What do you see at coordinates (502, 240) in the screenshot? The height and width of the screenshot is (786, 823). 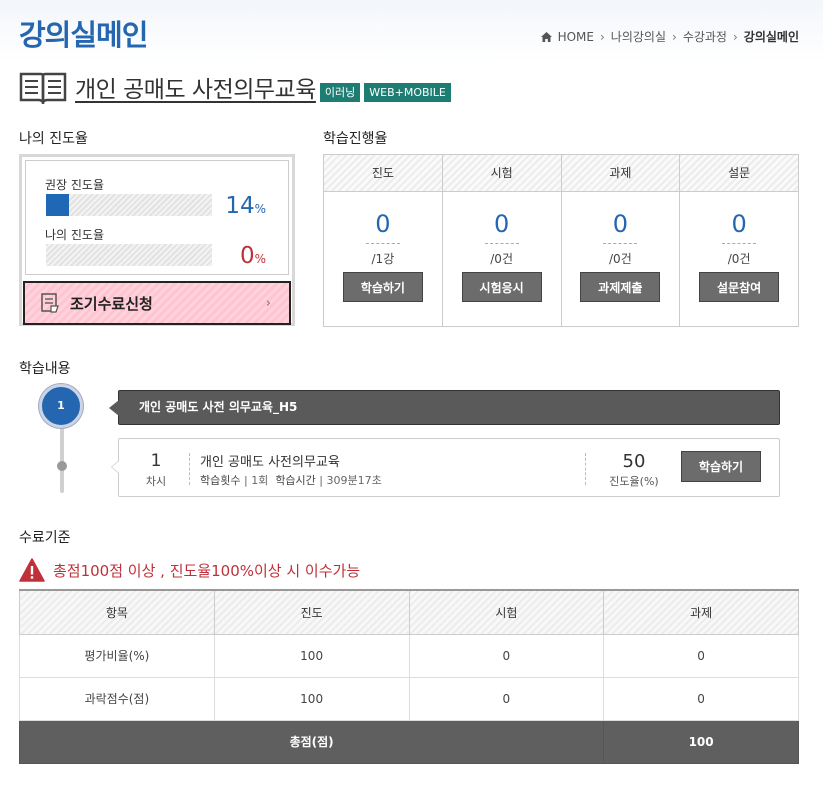 I see `learning-col-exam: 시험 0 /0건 시험응시` at bounding box center [502, 240].